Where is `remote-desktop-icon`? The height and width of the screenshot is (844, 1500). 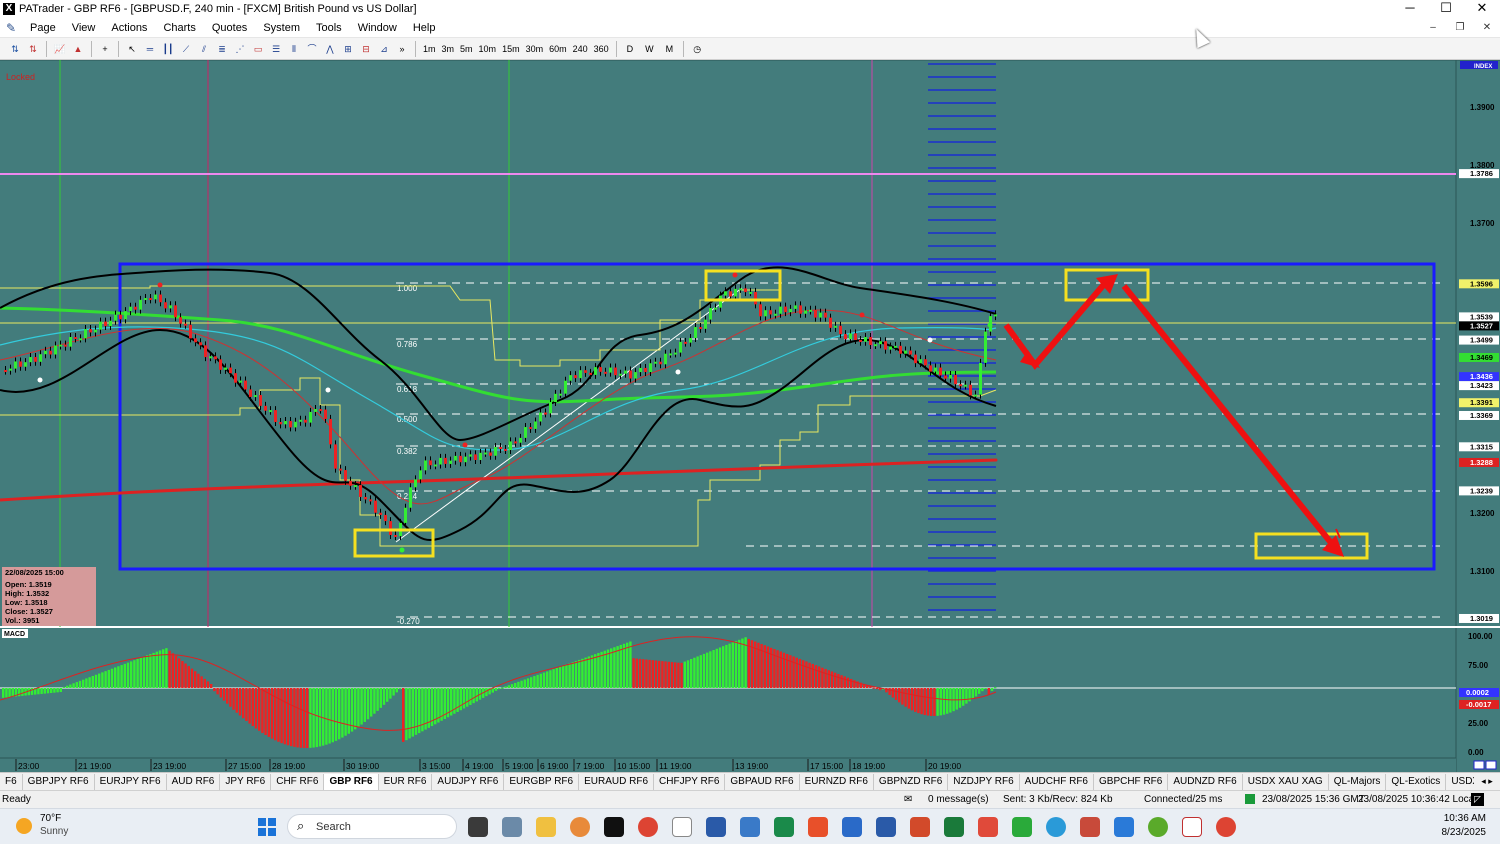
remote-desktop-icon is located at coordinates (750, 827).